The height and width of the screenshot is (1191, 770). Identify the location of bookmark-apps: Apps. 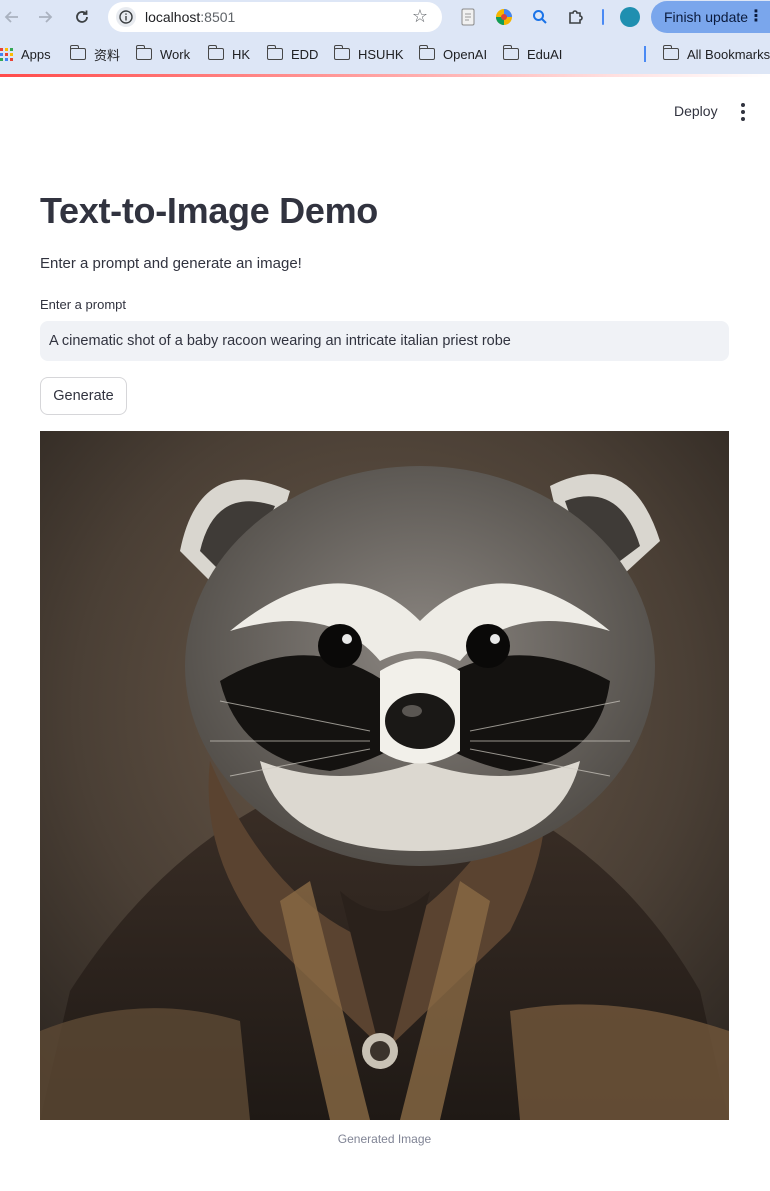
(25, 54).